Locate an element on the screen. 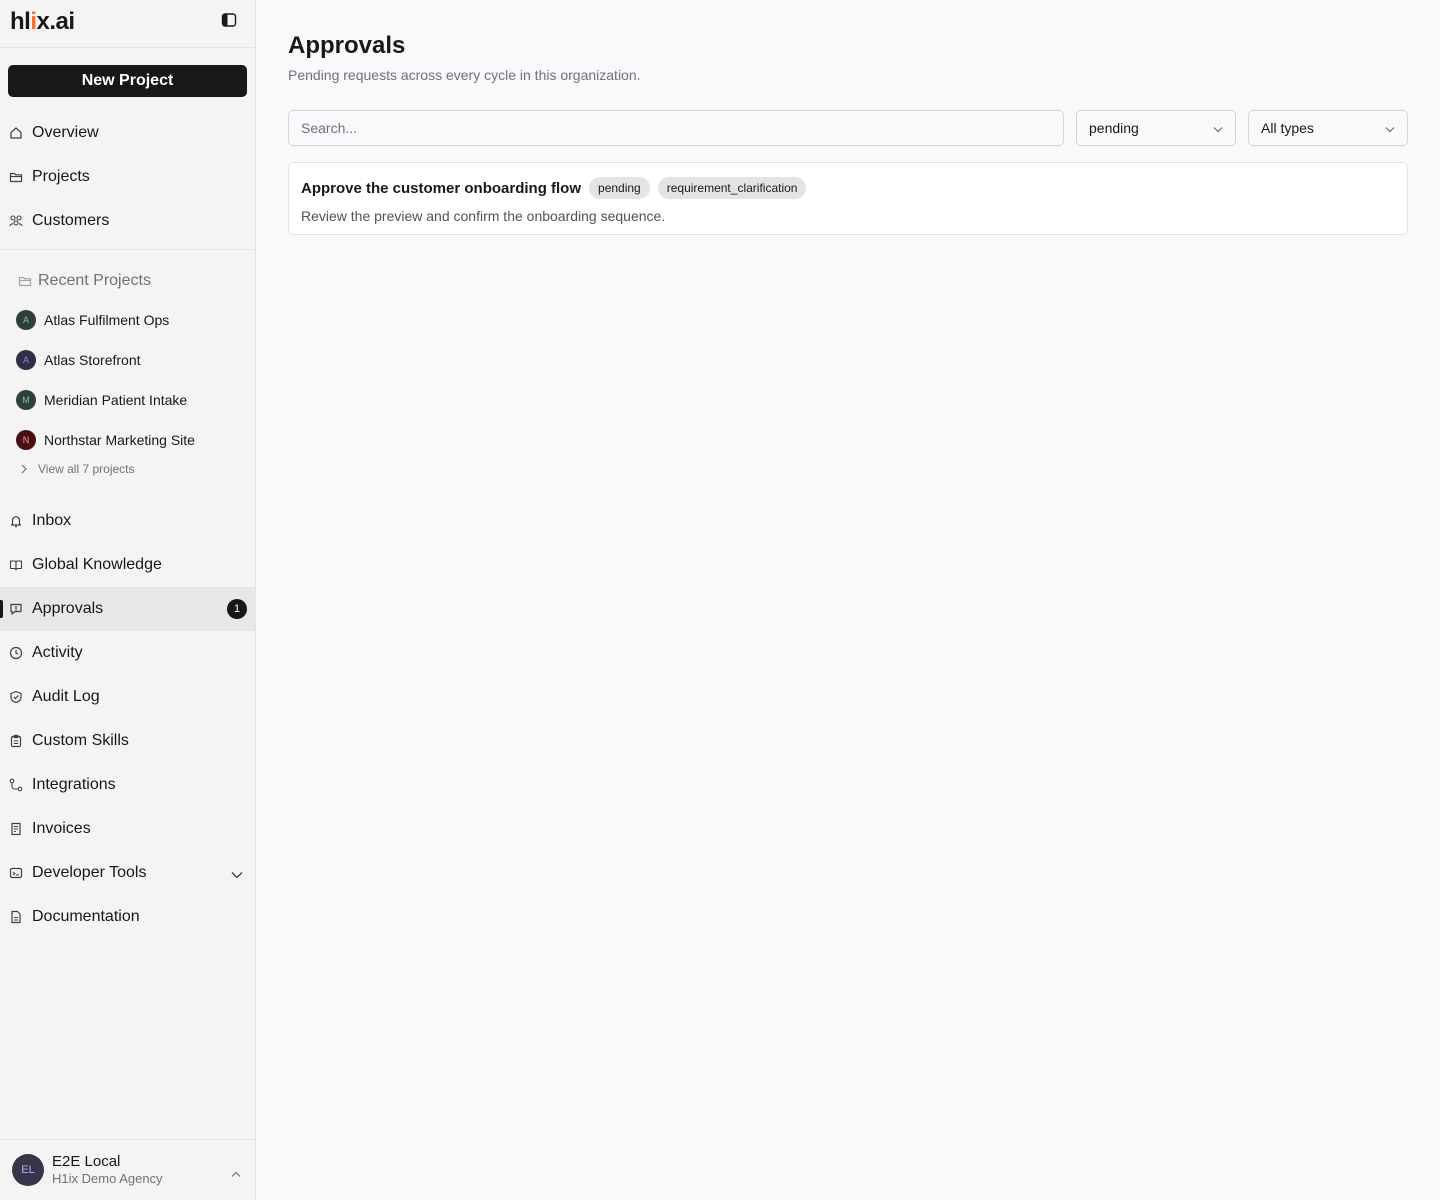 Image resolution: width=1440 pixels, height=1200 pixels. nav-label: Global Knowledge is located at coordinates (97, 564).